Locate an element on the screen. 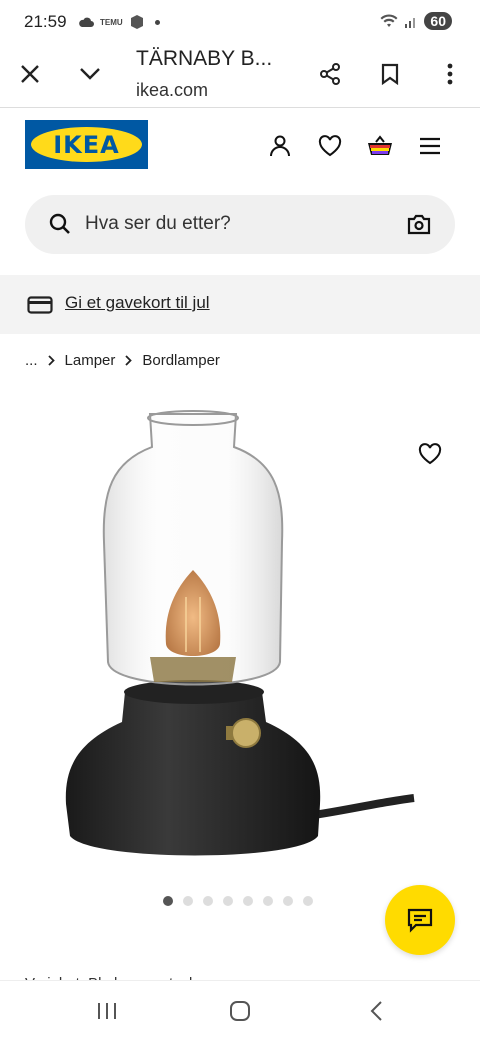 The width and height of the screenshot is (480, 1040). menu-button is located at coordinates (430, 146).